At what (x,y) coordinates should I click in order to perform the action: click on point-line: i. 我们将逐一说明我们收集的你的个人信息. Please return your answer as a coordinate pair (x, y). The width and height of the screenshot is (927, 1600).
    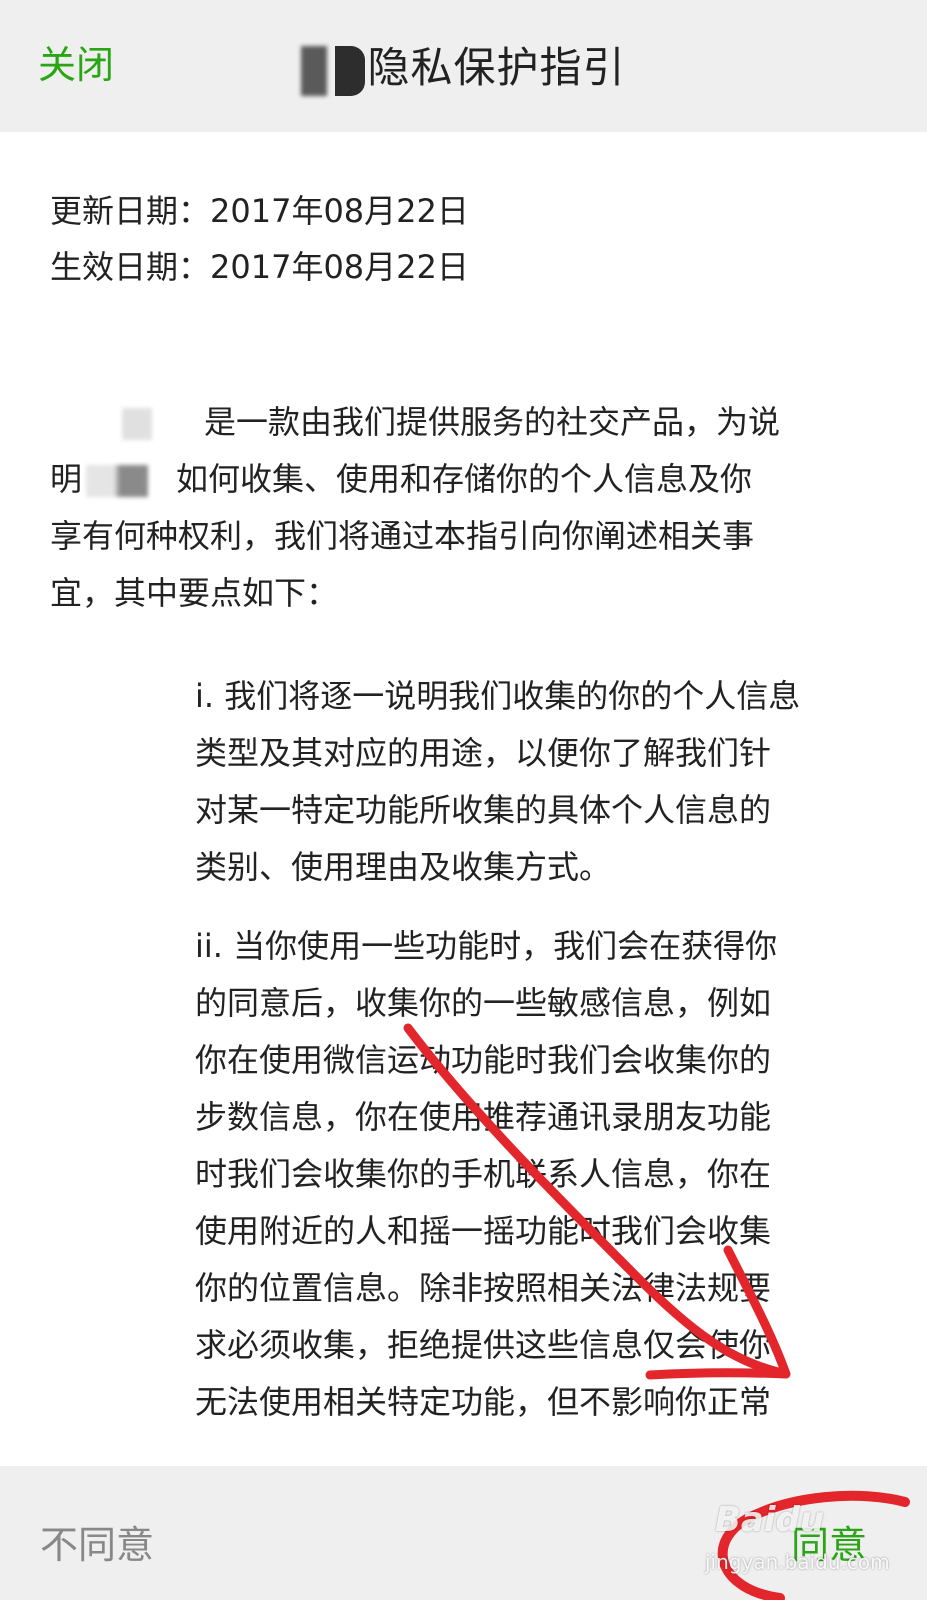
    Looking at the image, I should click on (498, 696).